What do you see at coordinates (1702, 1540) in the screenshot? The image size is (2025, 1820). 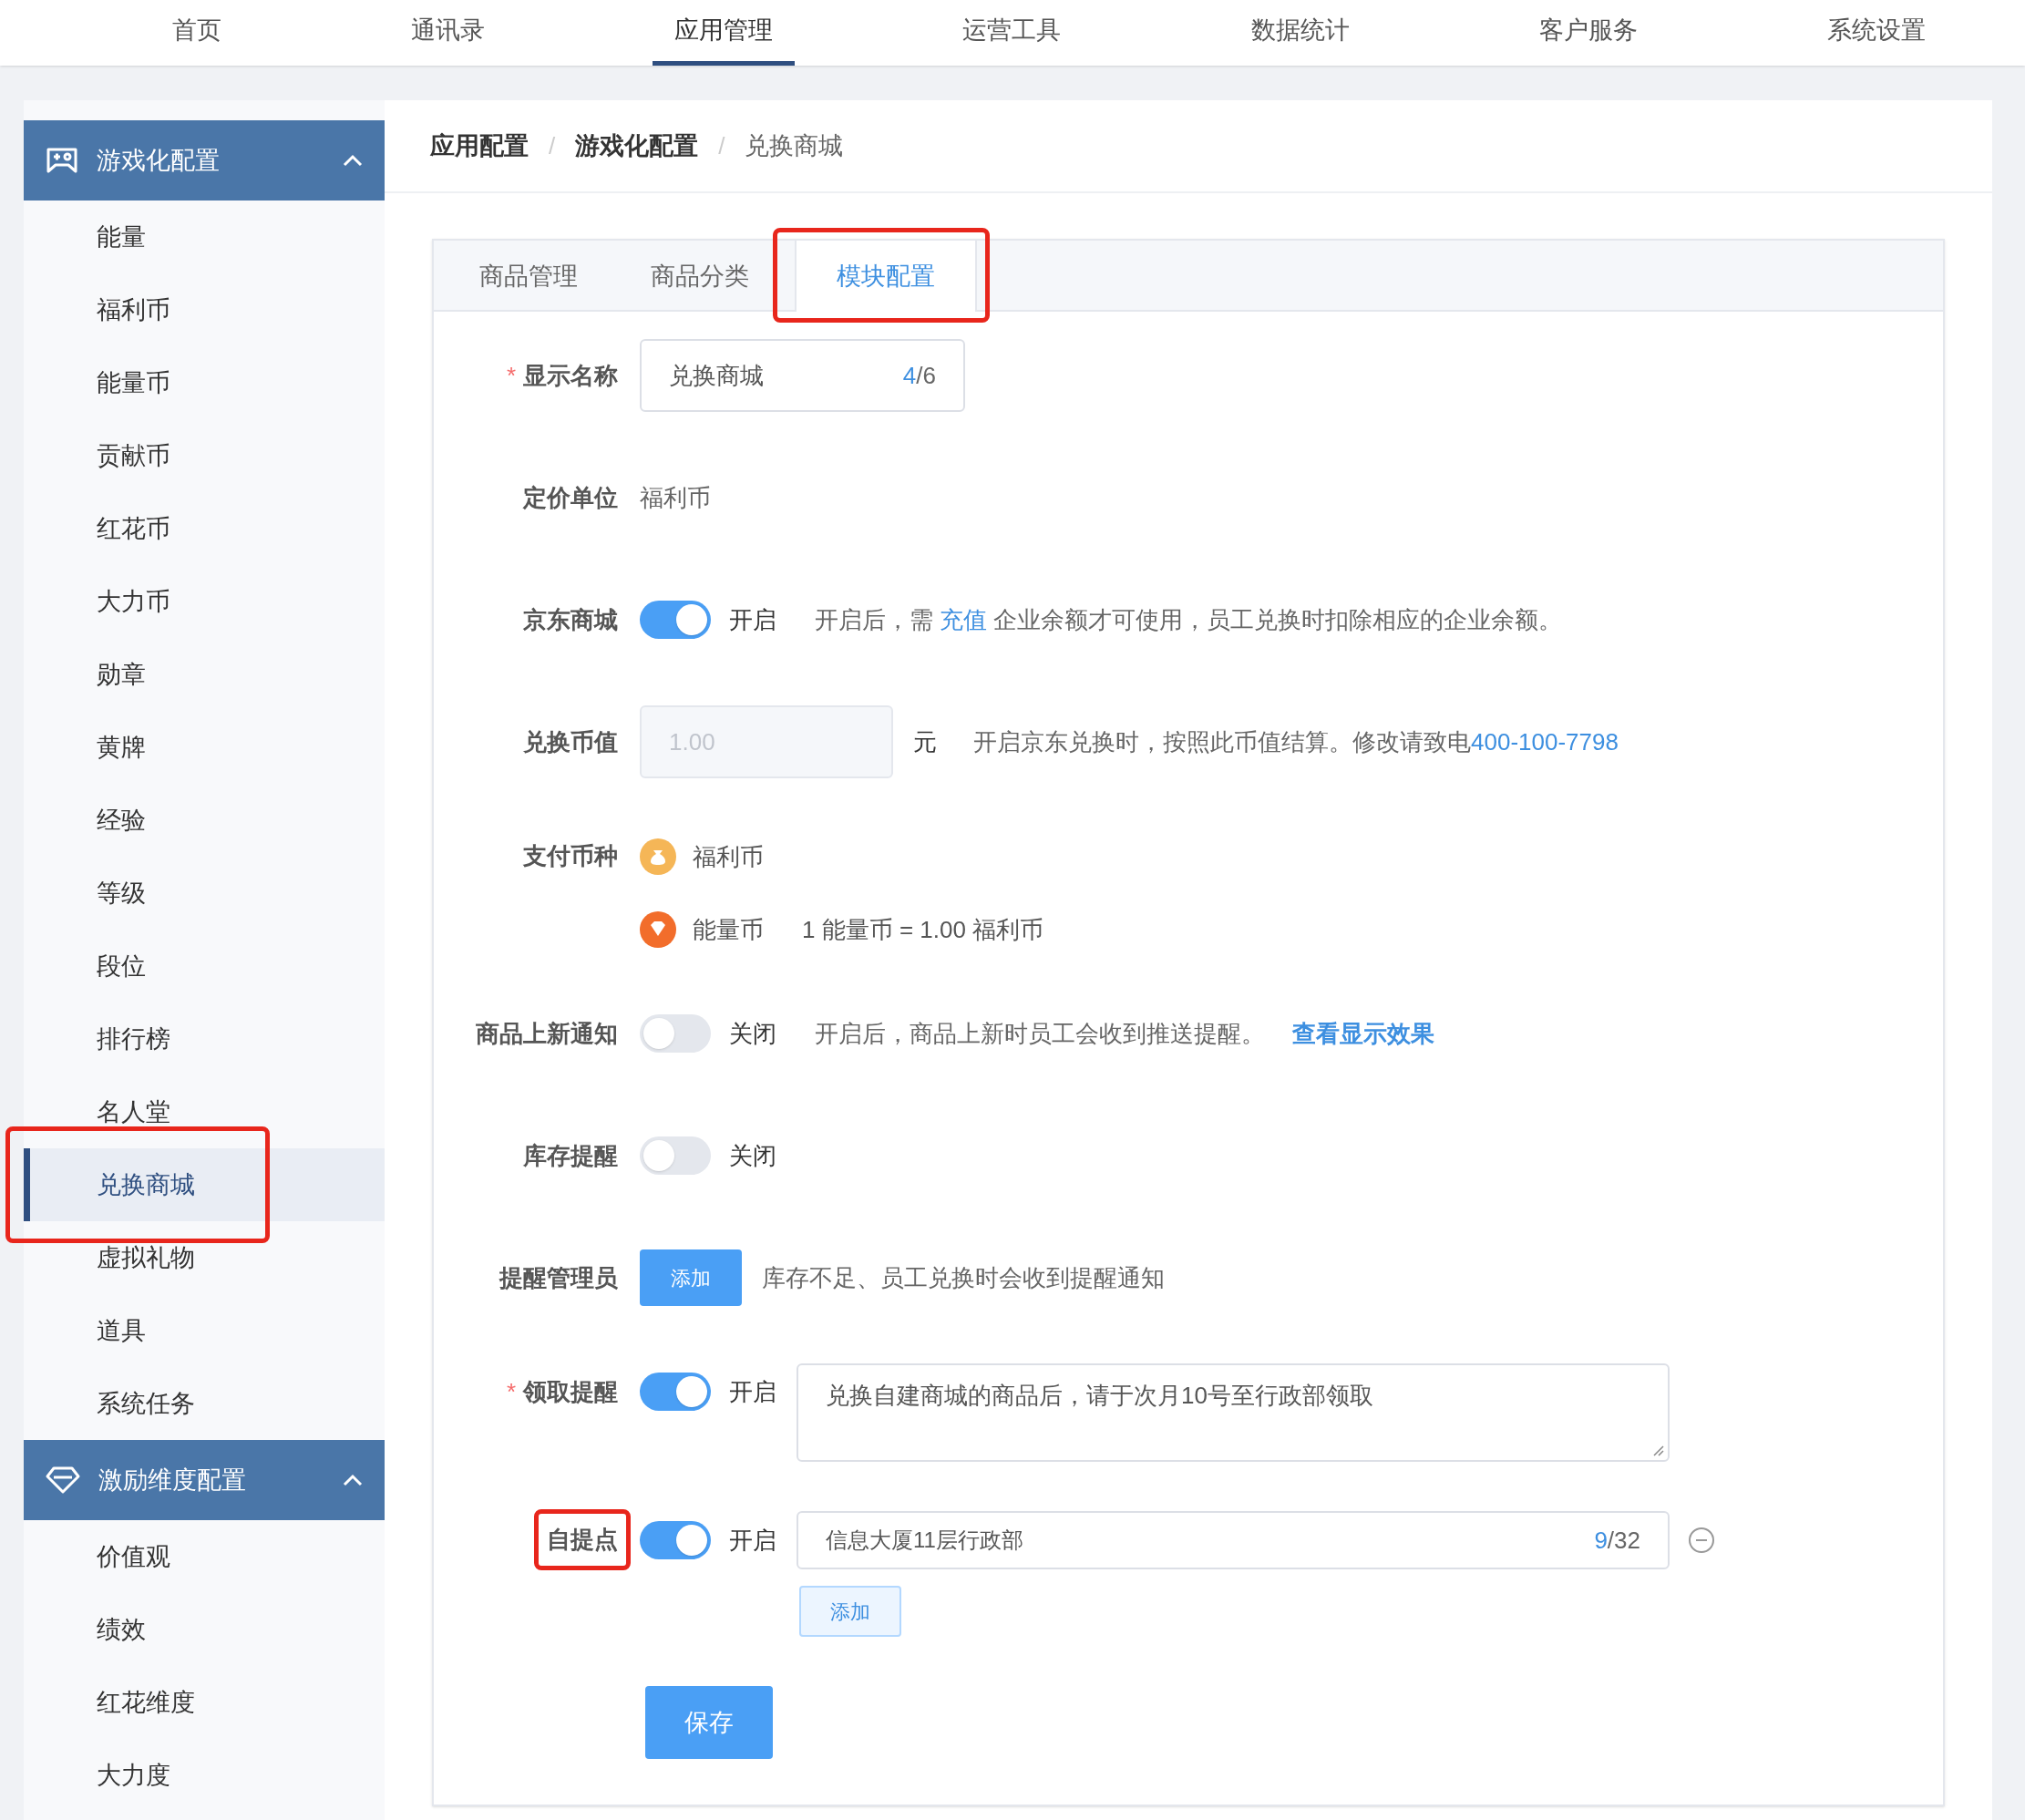 I see `remove-circle-icon` at bounding box center [1702, 1540].